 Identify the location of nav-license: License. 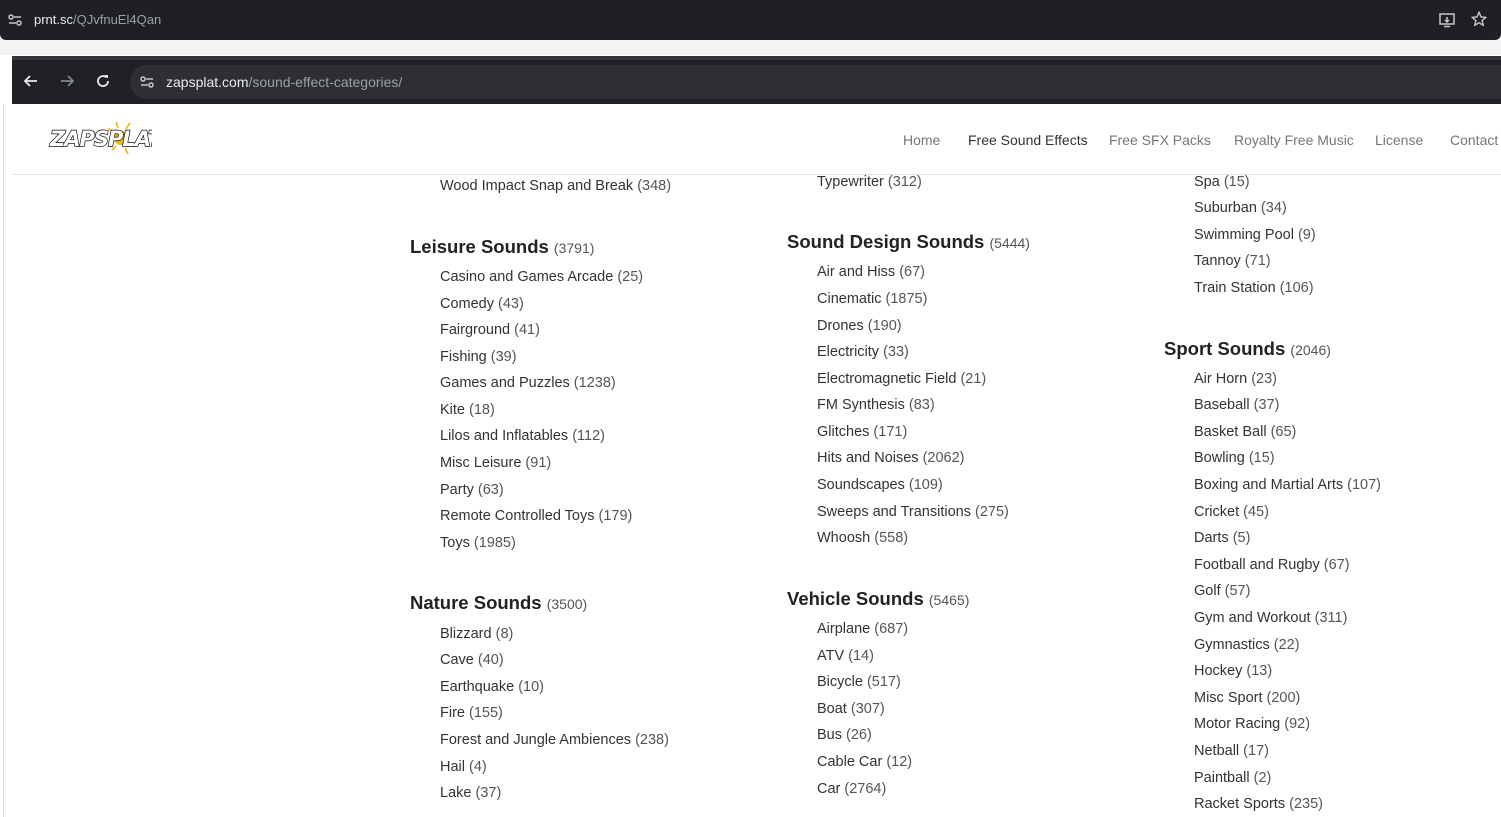
(1399, 140).